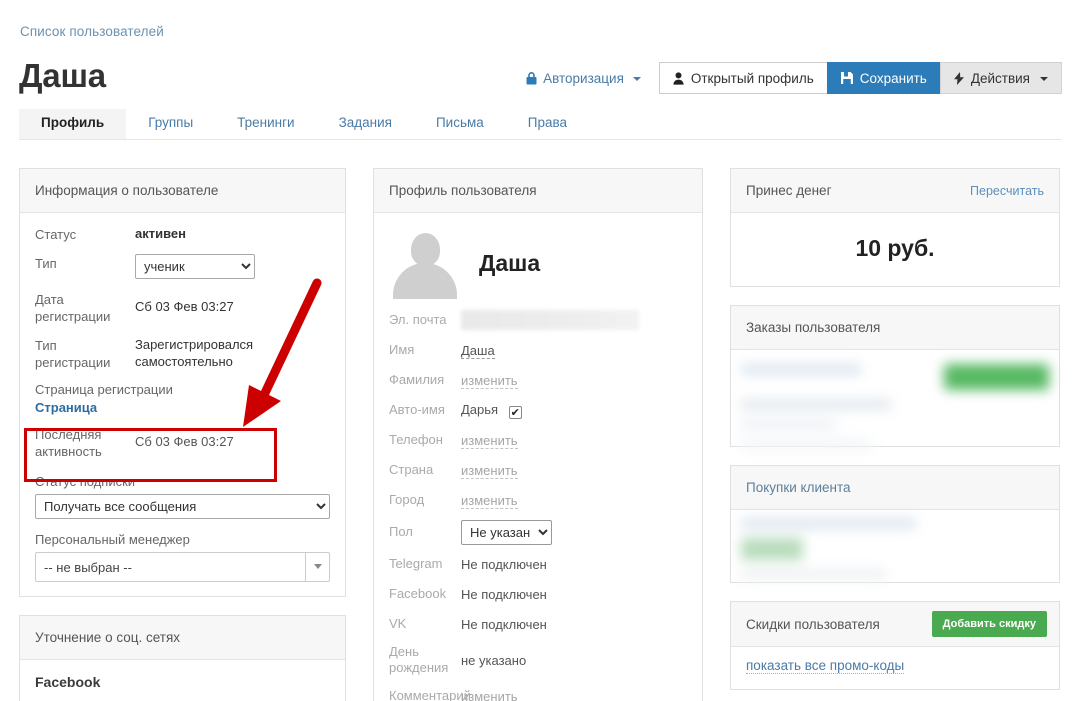 The height and width of the screenshot is (701, 1086). I want to click on profile-row-telegram: Telegram Не подключен, so click(538, 564).